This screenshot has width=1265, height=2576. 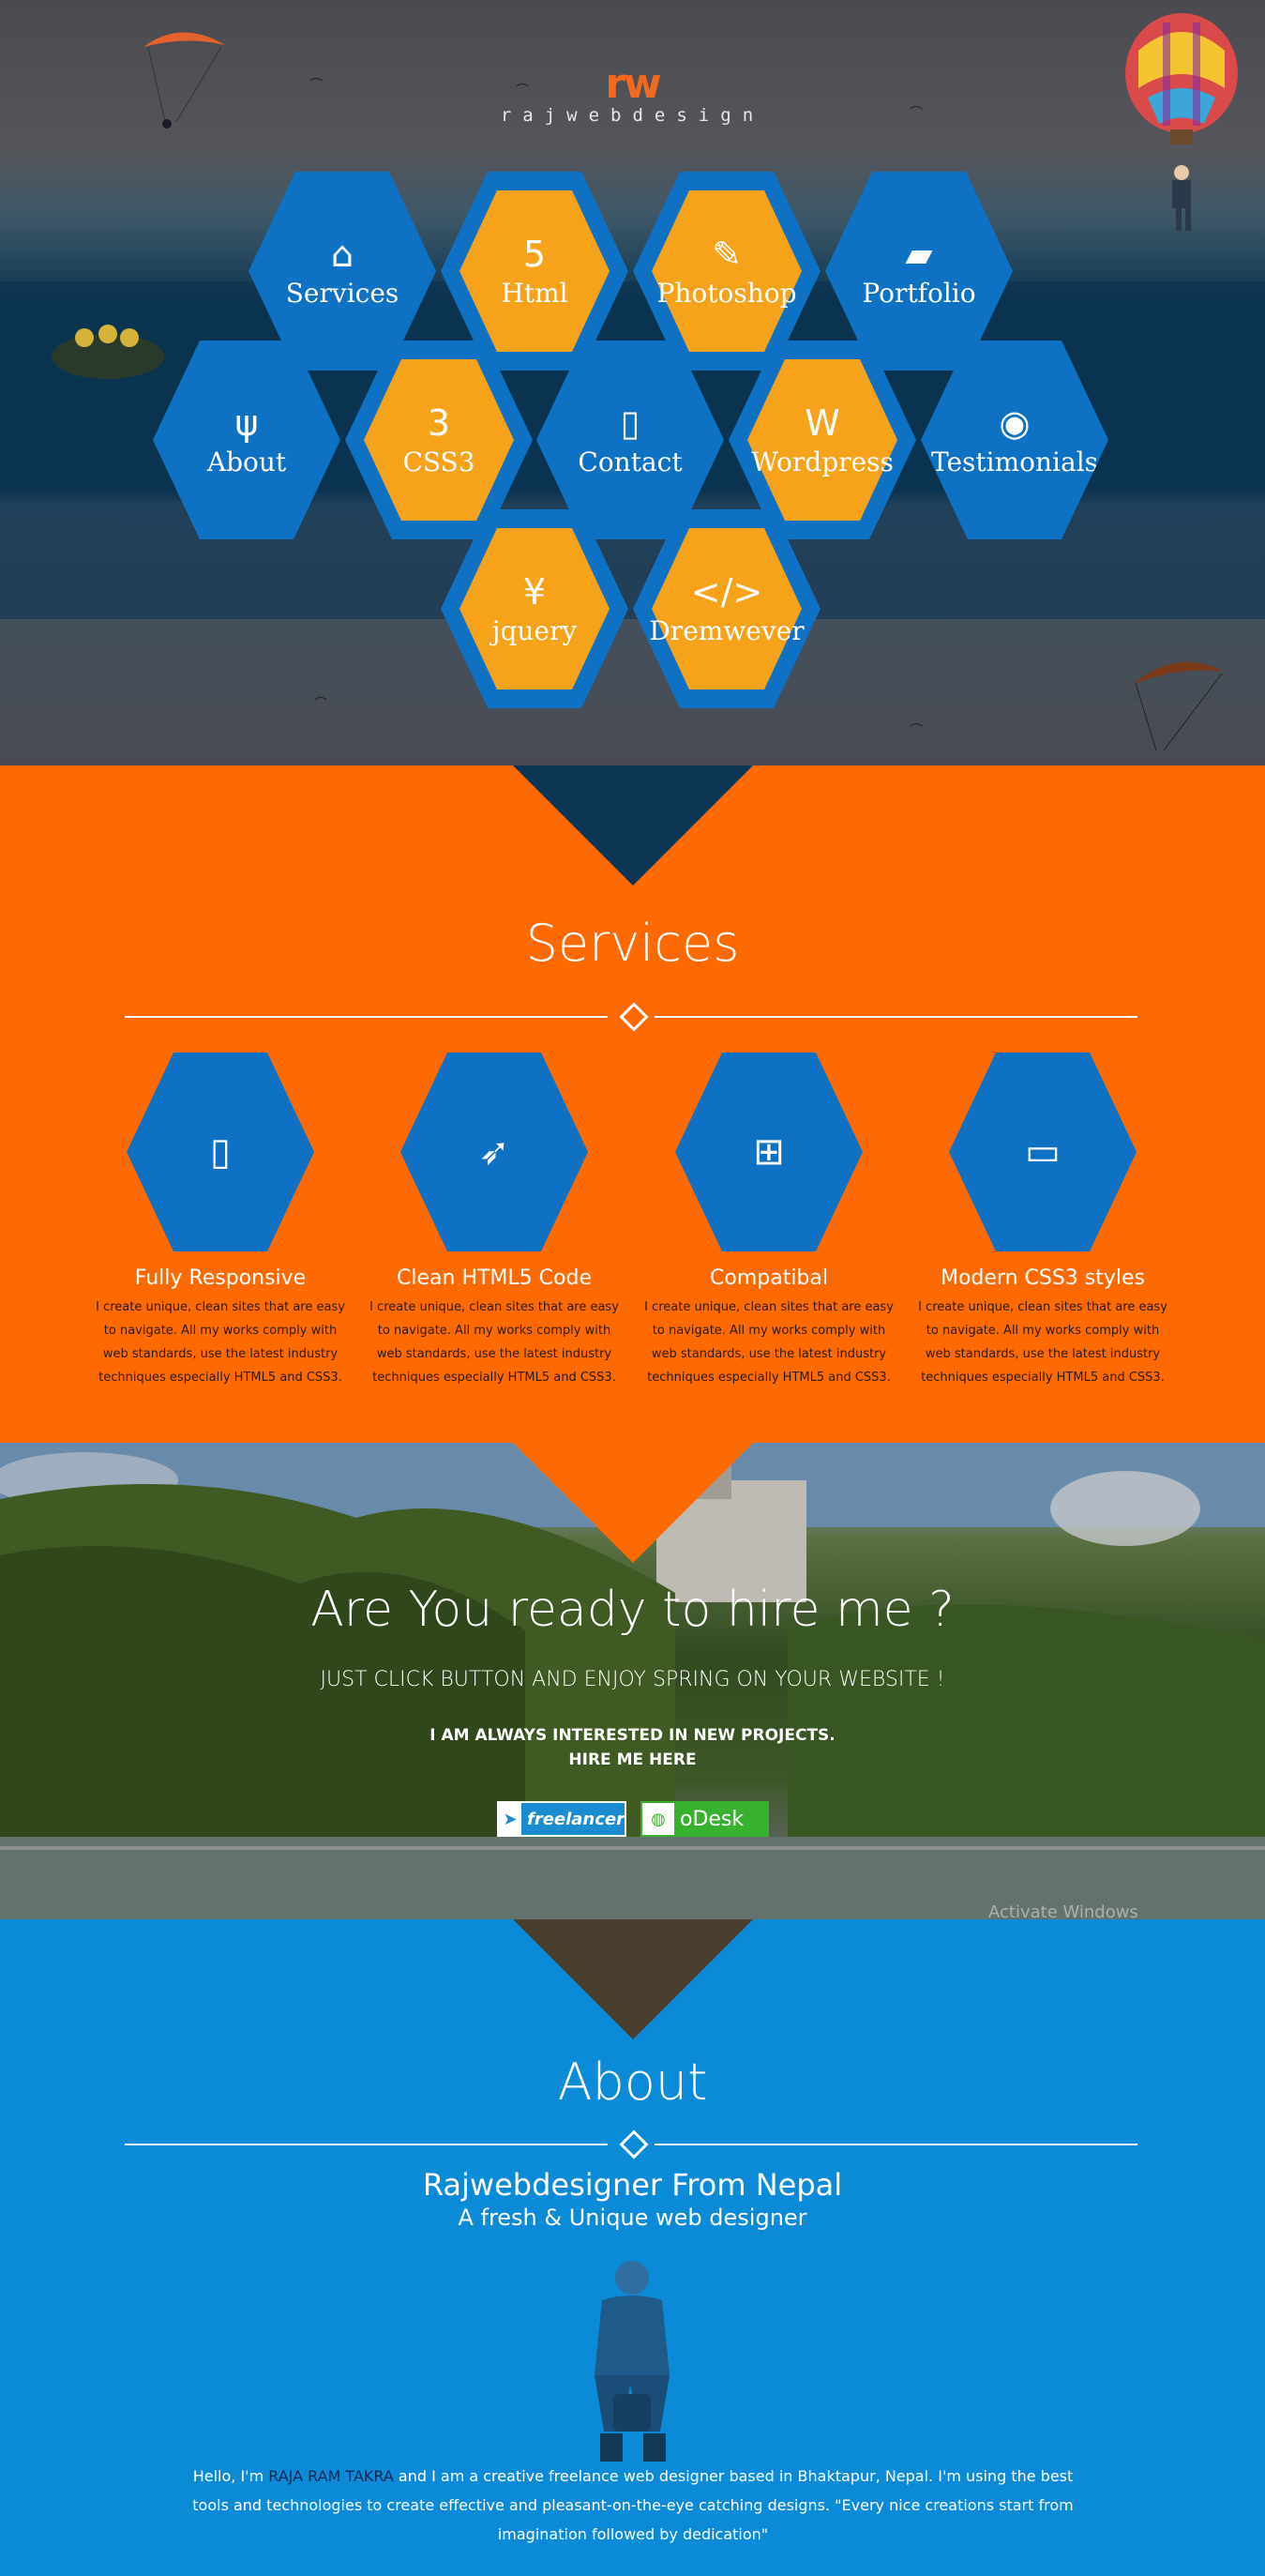 I want to click on hex-content: ⌂ Services, so click(x=342, y=271).